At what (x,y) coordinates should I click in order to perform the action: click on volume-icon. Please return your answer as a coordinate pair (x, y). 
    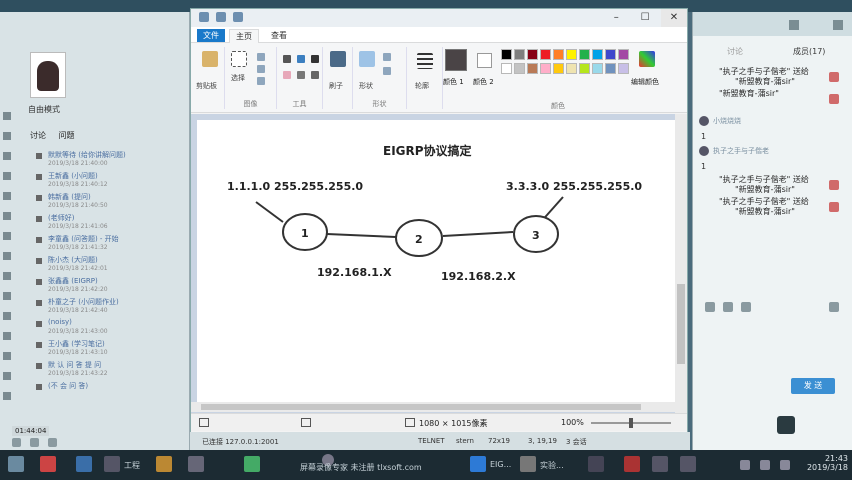
    Looking at the image, I should click on (765, 465).